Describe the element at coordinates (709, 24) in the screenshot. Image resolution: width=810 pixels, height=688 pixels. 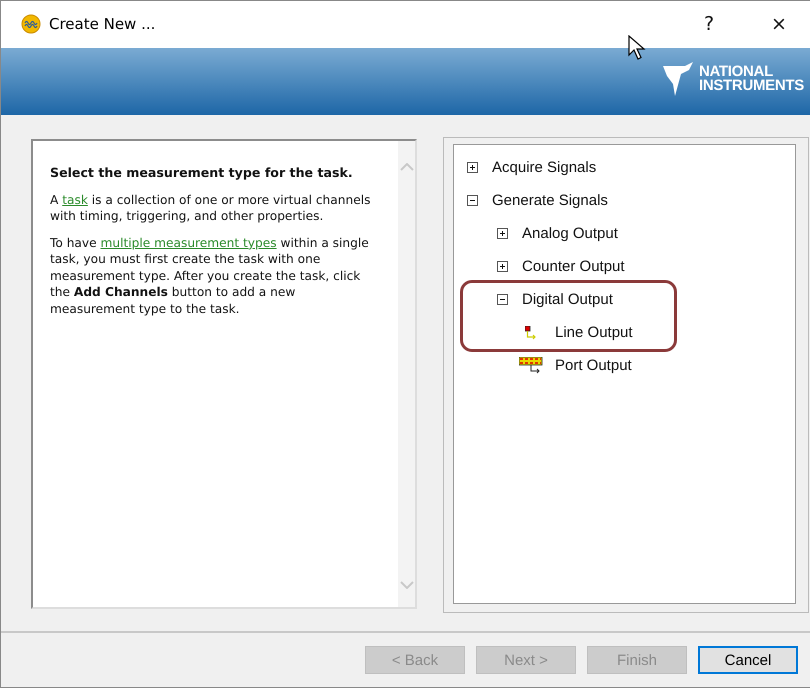
I see `help-button: ?` at that location.